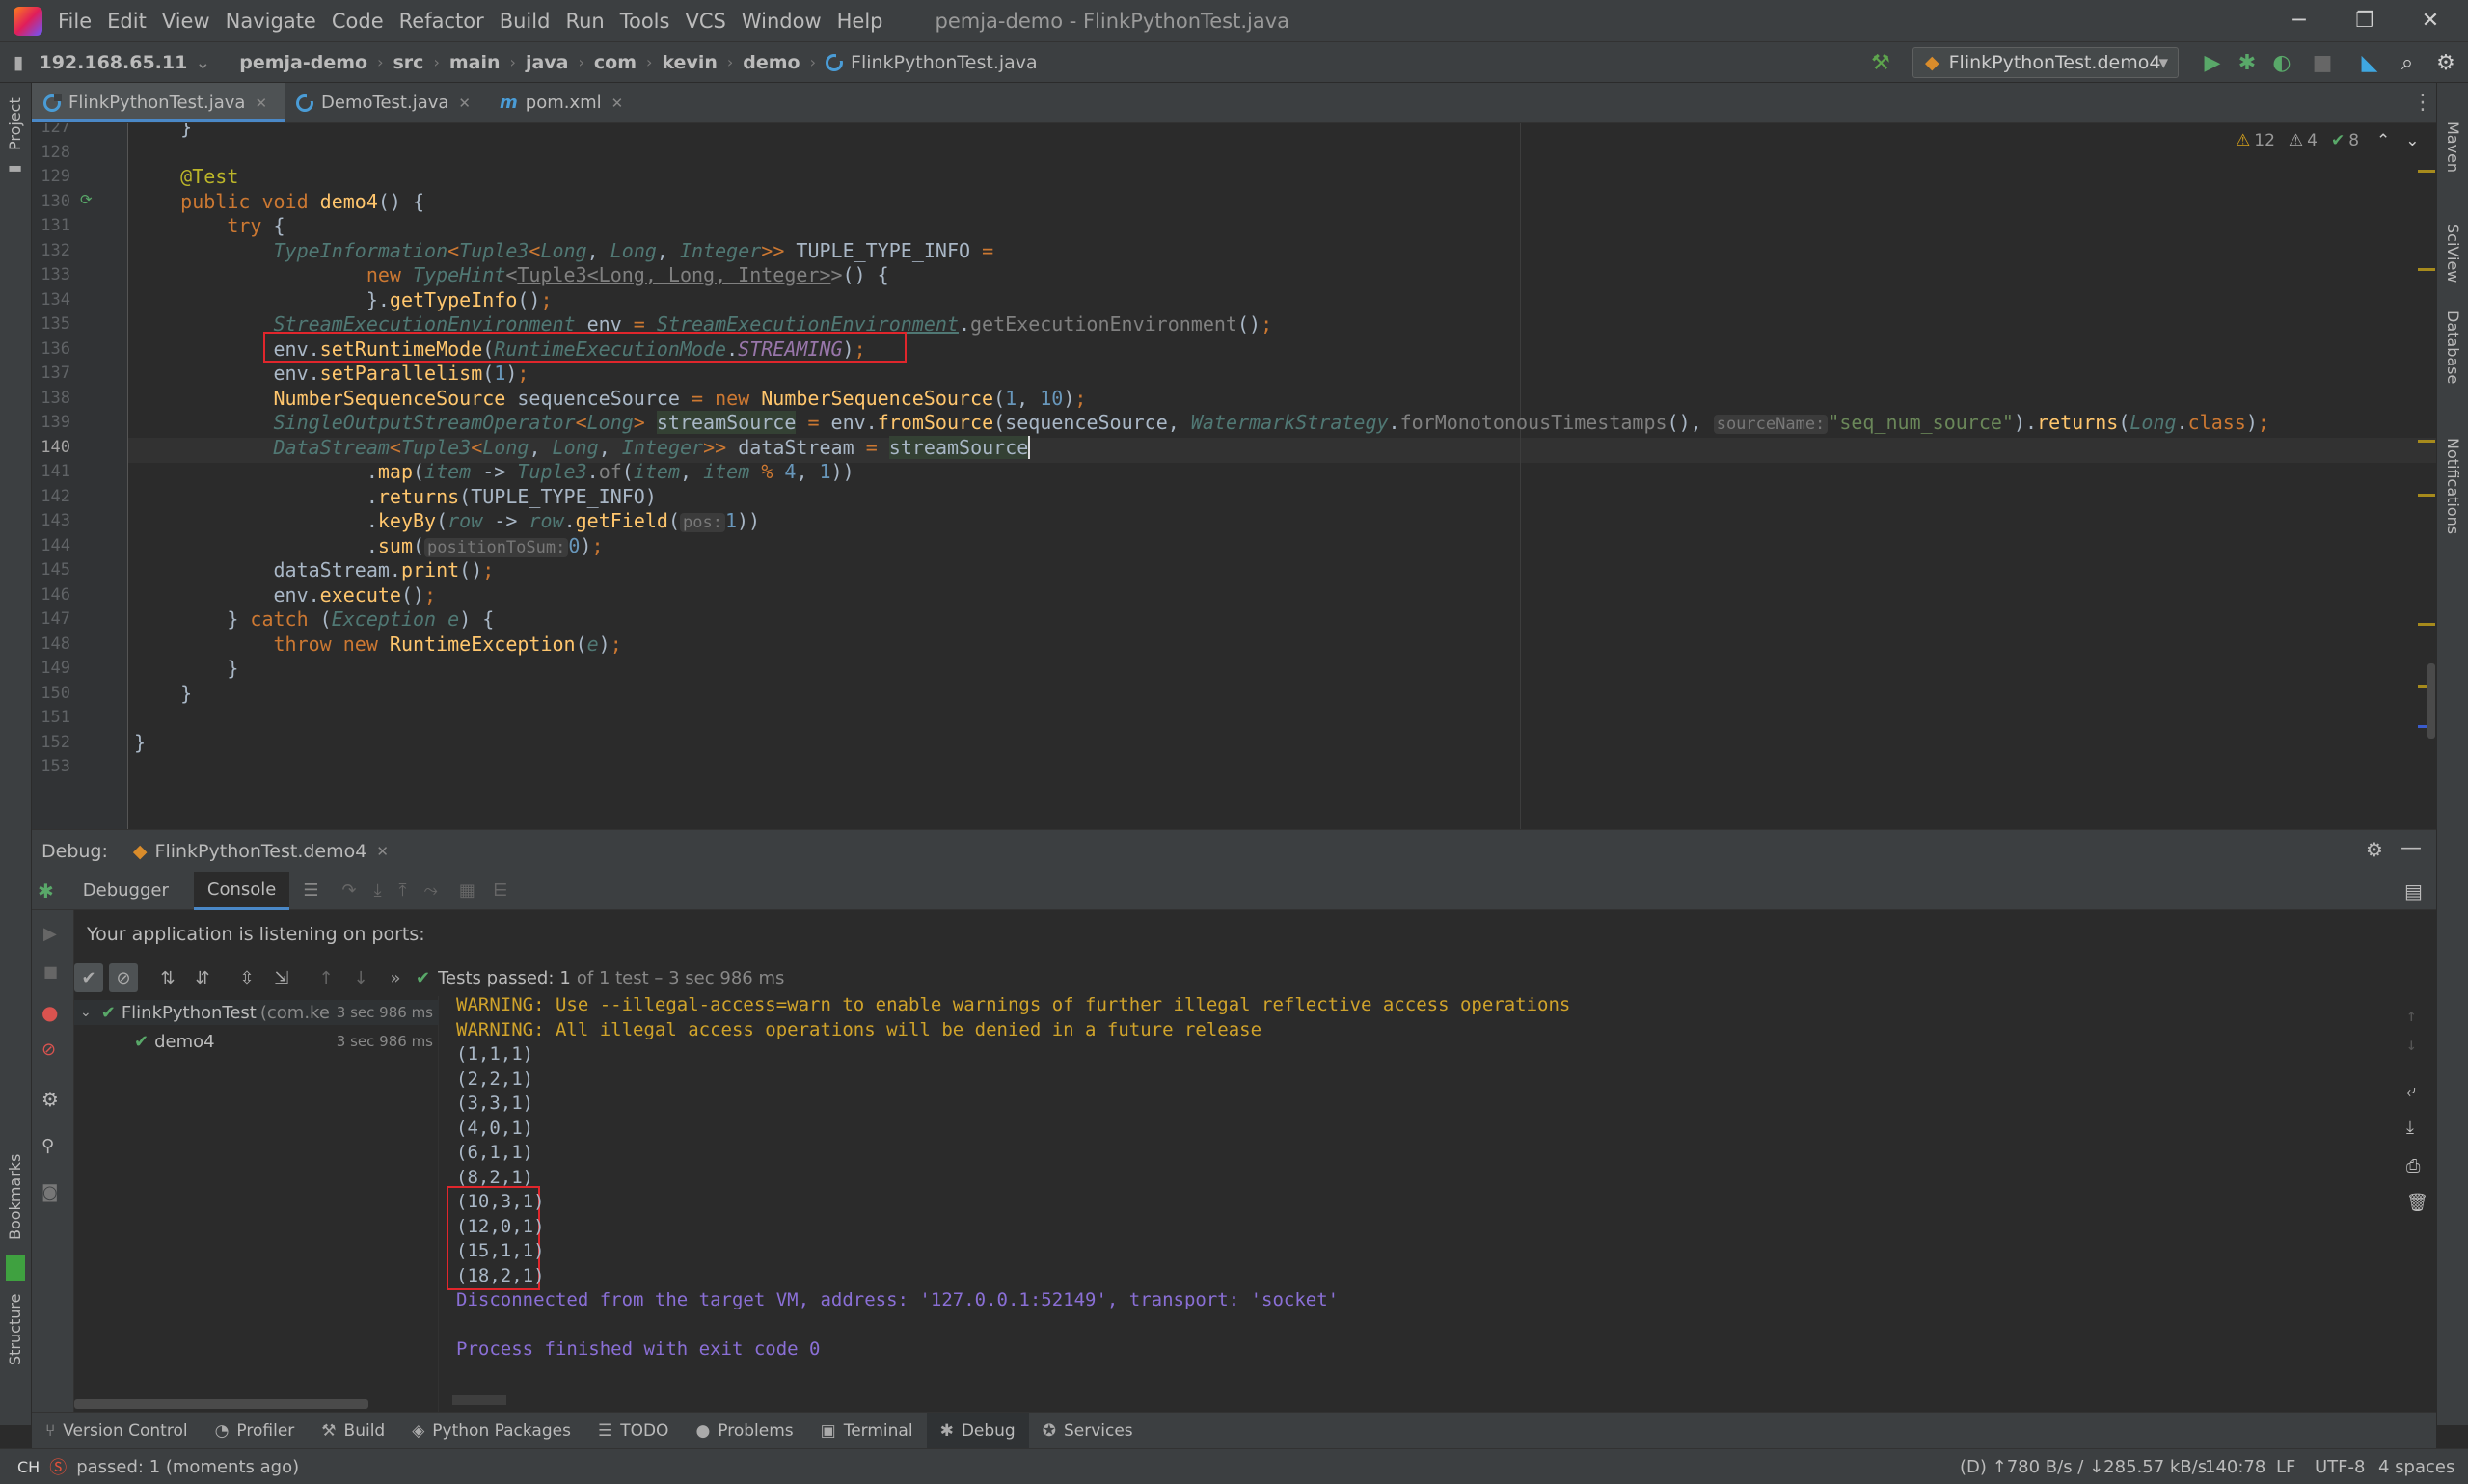 This screenshot has height=1484, width=2468. I want to click on coverage-icon: ◐, so click(2281, 63).